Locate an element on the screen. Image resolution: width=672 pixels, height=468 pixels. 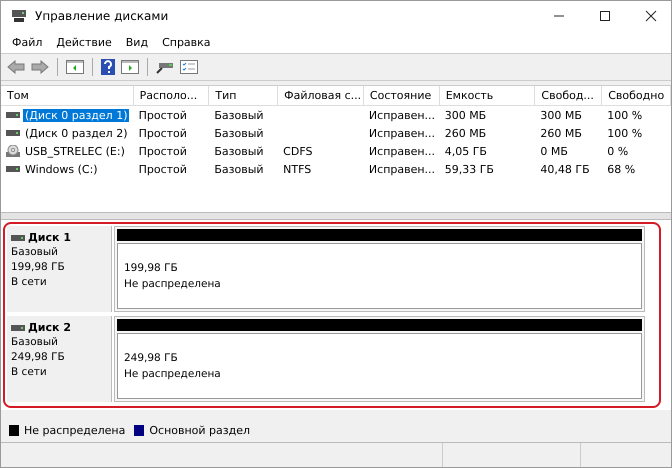
forward-arrow-icon is located at coordinates (40, 67).